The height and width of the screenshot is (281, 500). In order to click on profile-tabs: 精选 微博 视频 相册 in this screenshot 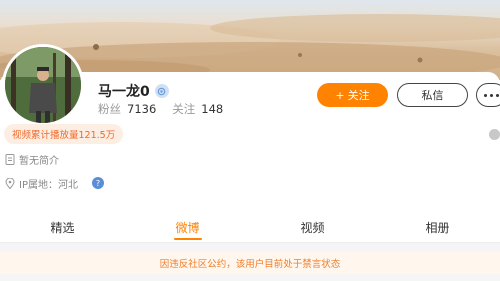, I will do `click(250, 228)`.